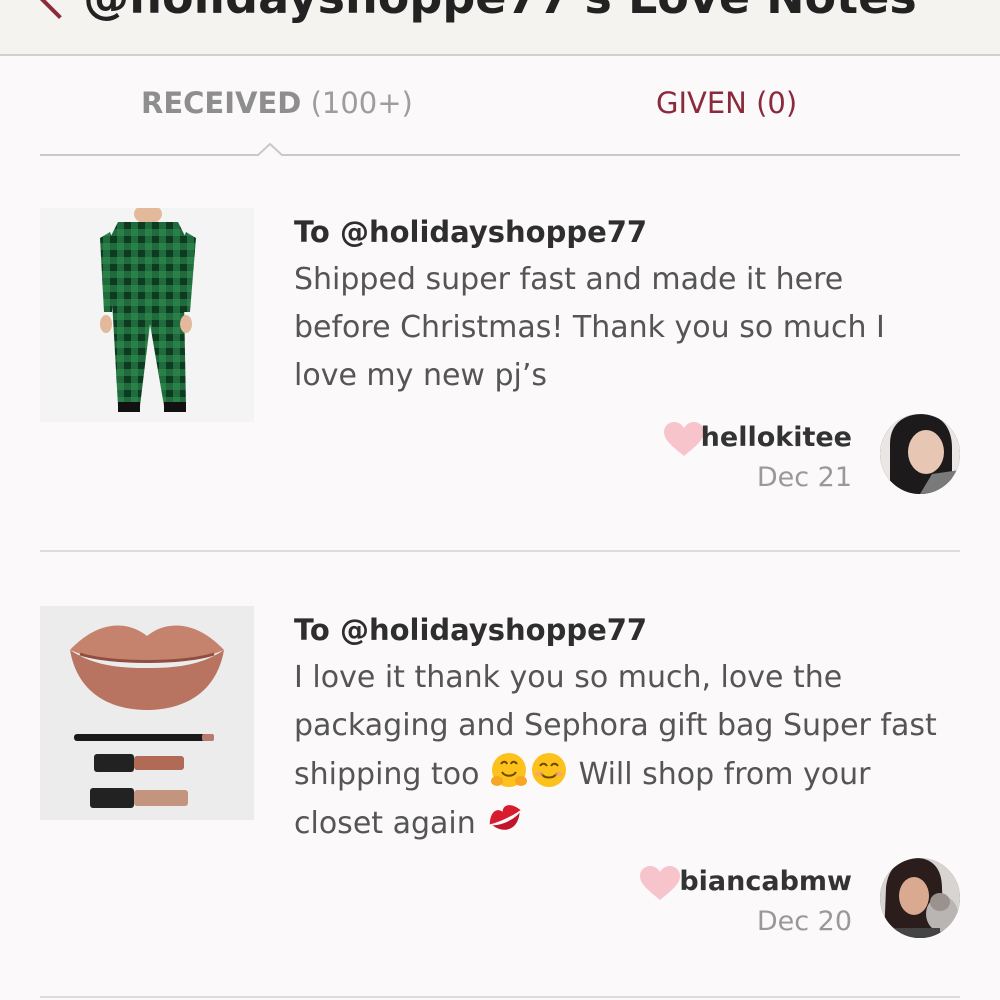 This screenshot has height=1000, width=1000. What do you see at coordinates (221, 103) in the screenshot?
I see `tab-received-label: RECEIVED` at bounding box center [221, 103].